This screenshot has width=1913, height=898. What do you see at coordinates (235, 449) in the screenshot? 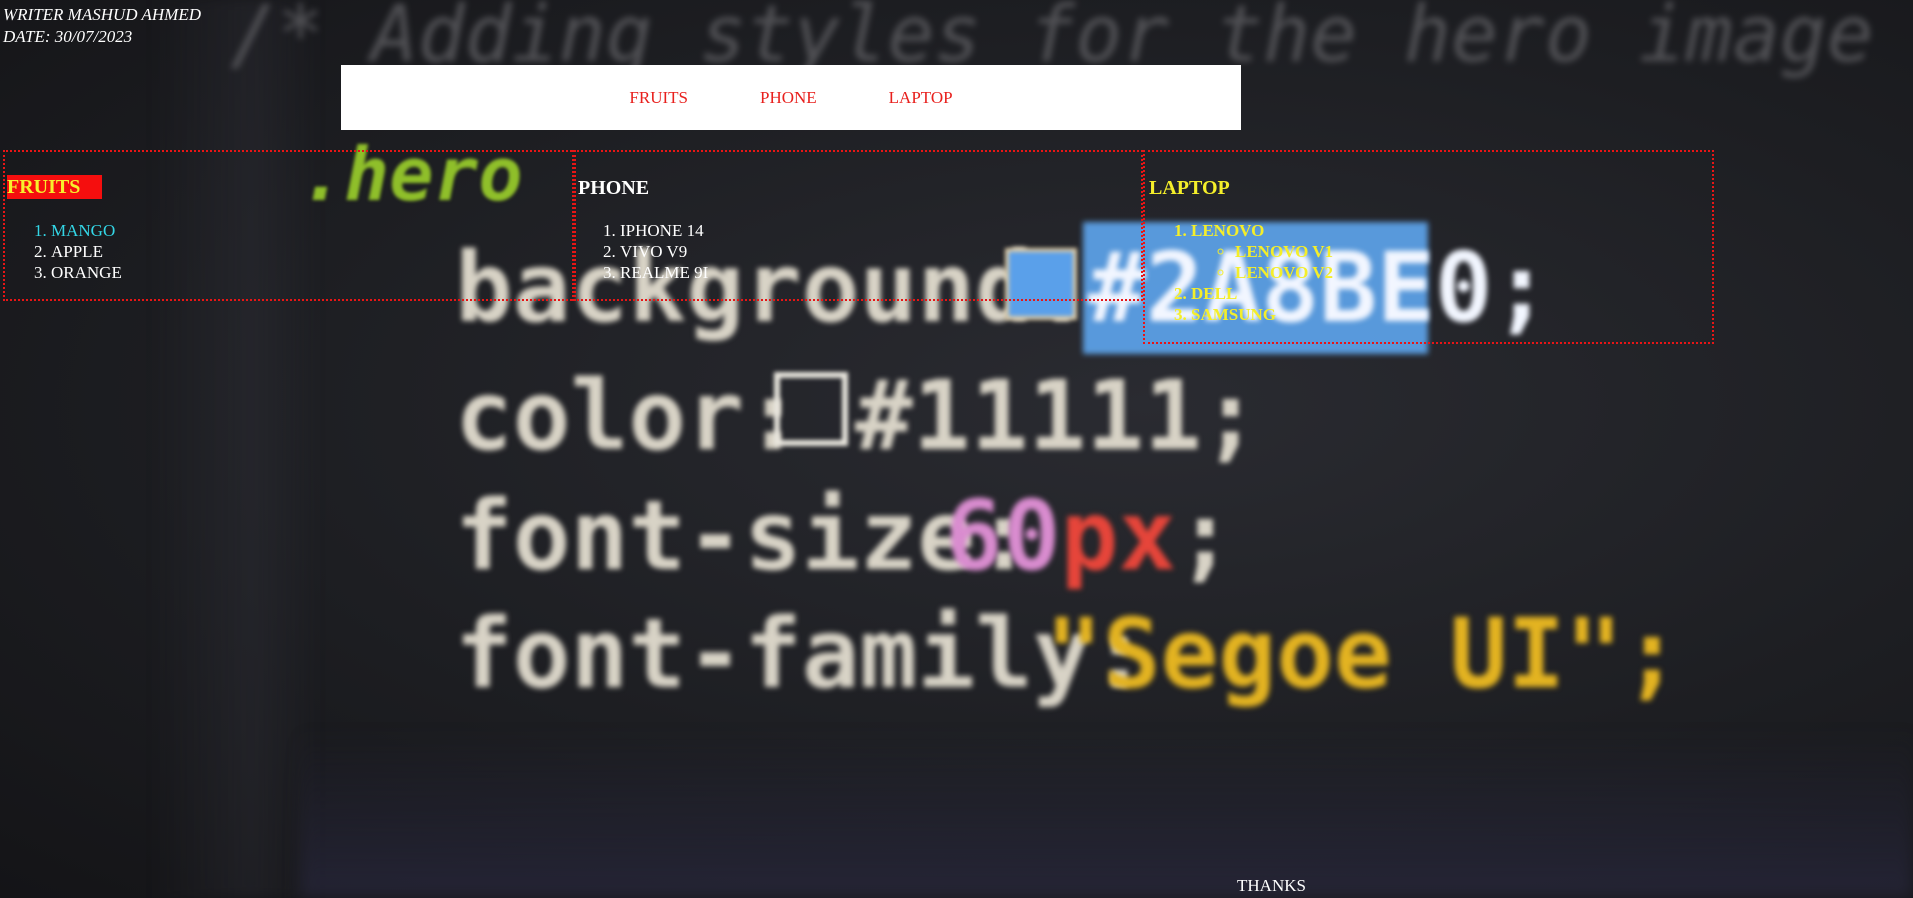
I see `editor-gutter` at bounding box center [235, 449].